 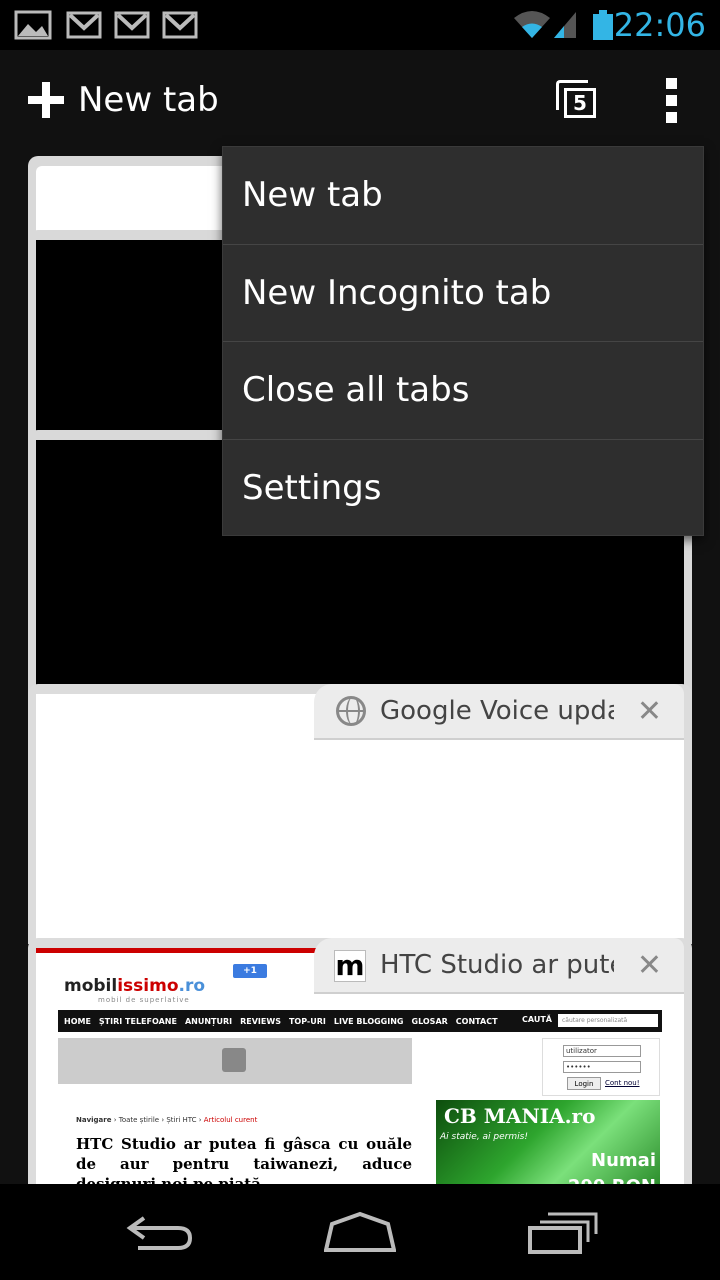 I want to click on status-bar: 22:06, so click(x=360, y=25).